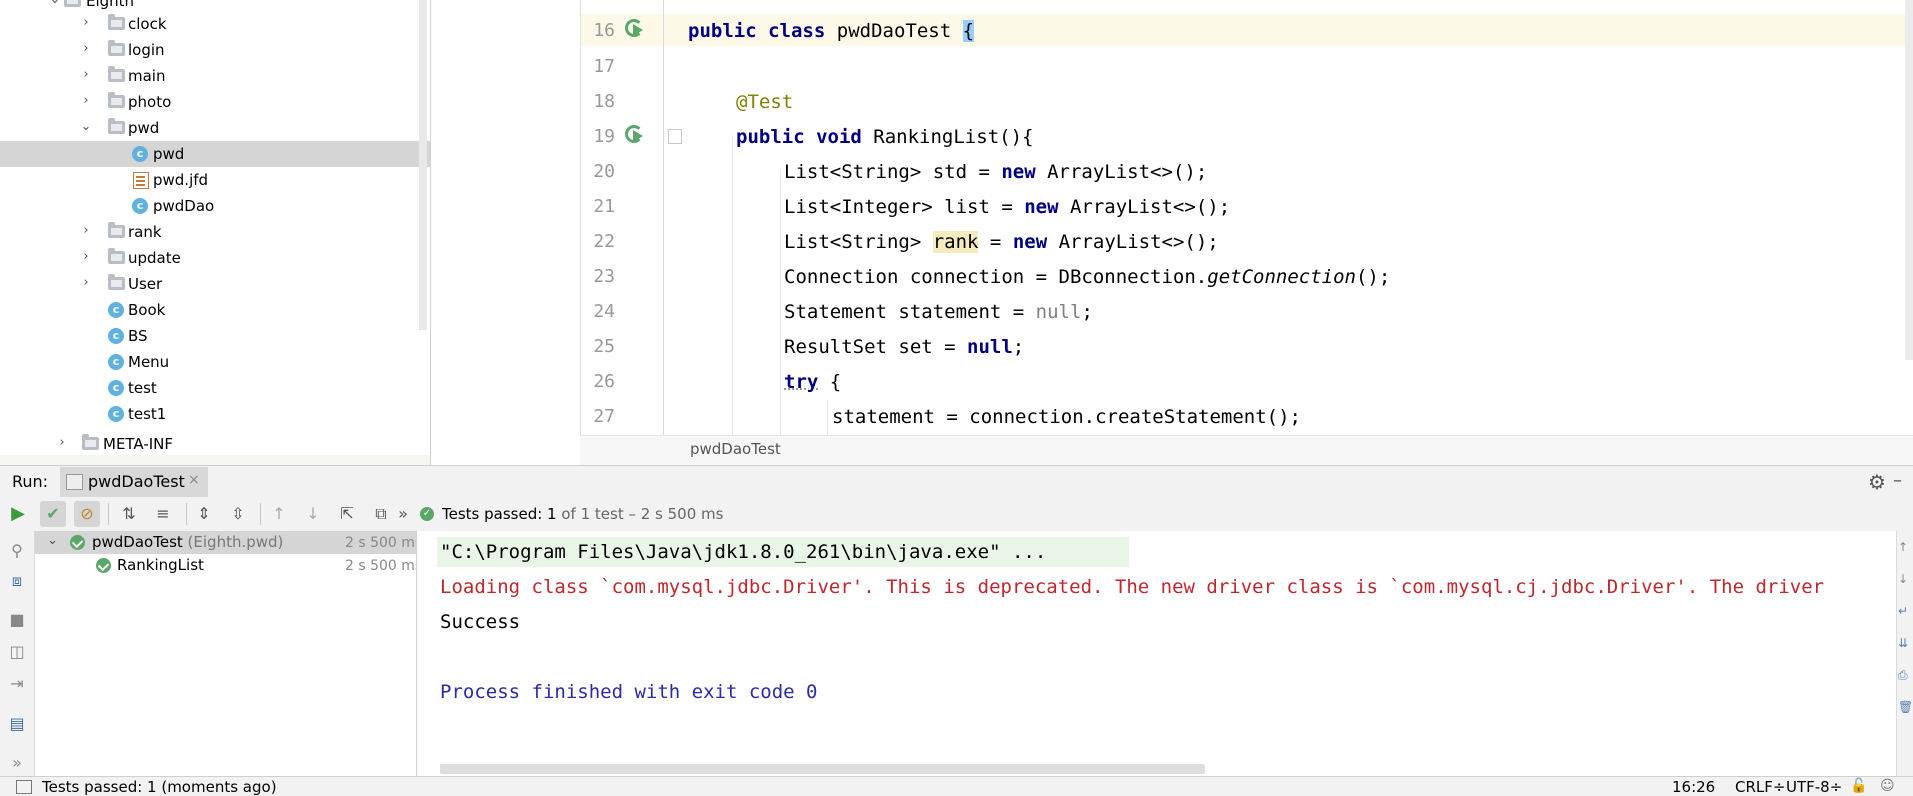 Image resolution: width=1913 pixels, height=796 pixels. What do you see at coordinates (215, 154) in the screenshot?
I see `tree-item-pwd-class: c pwd` at bounding box center [215, 154].